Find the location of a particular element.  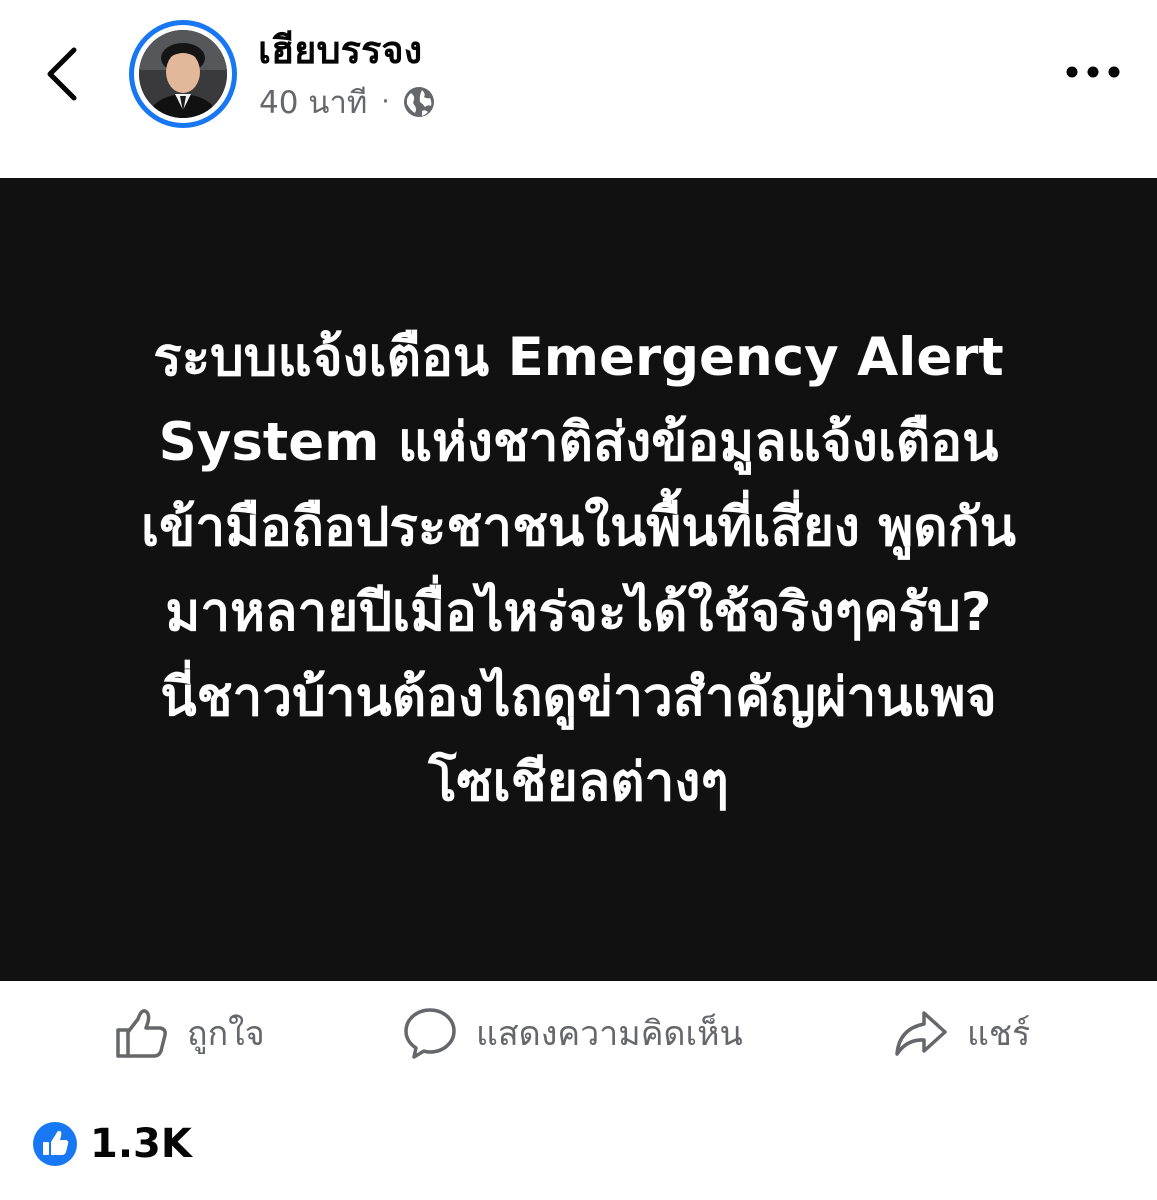

avatar is located at coordinates (183, 74).